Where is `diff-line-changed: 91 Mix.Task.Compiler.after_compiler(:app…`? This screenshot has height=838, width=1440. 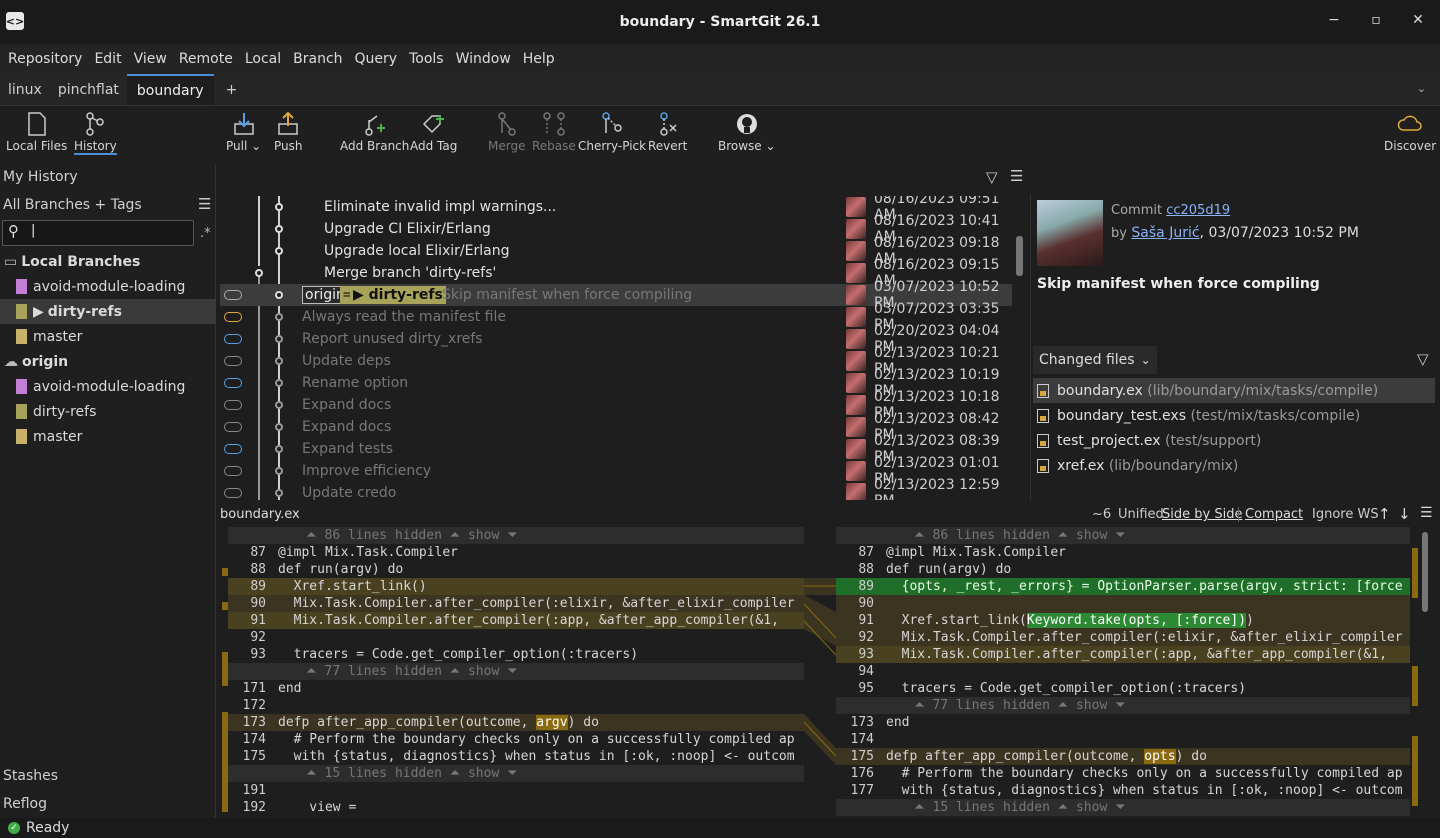
diff-line-changed: 91 Mix.Task.Compiler.after_compiler(:app… is located at coordinates (516, 620).